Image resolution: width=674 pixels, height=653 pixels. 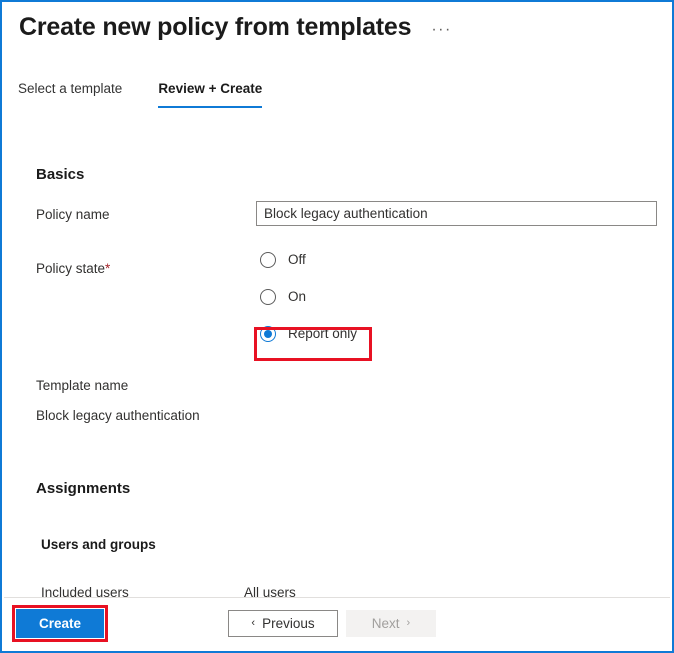 I want to click on required-marker: *, so click(x=108, y=268).